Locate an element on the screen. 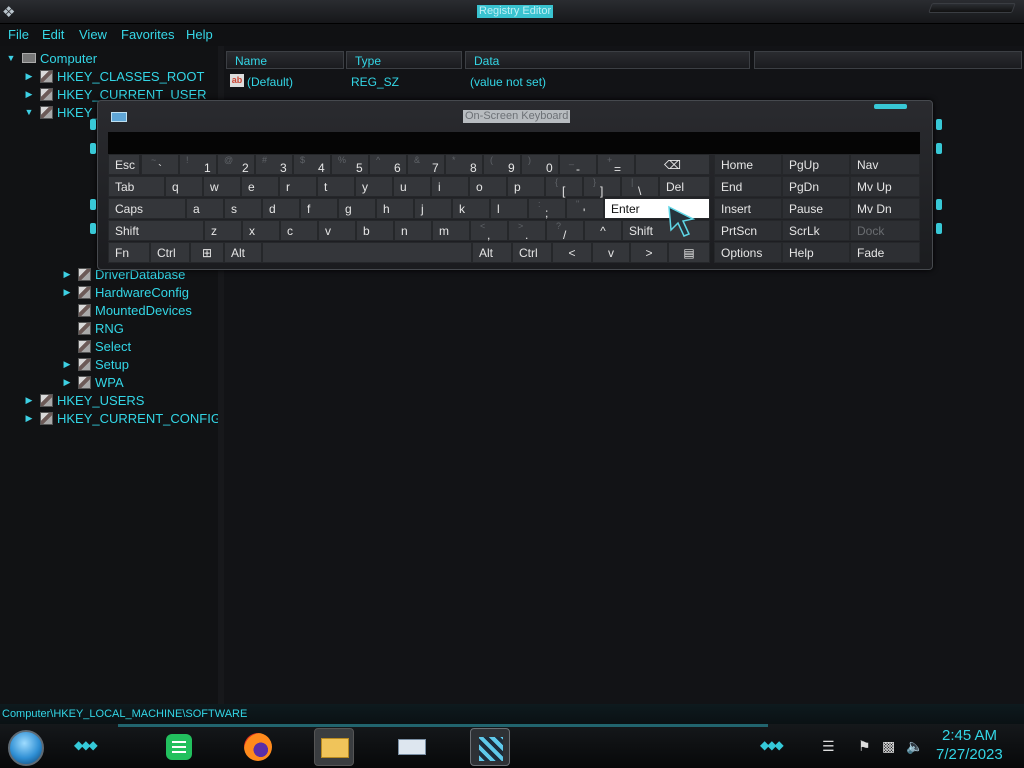  menu-view: View is located at coordinates (93, 34).